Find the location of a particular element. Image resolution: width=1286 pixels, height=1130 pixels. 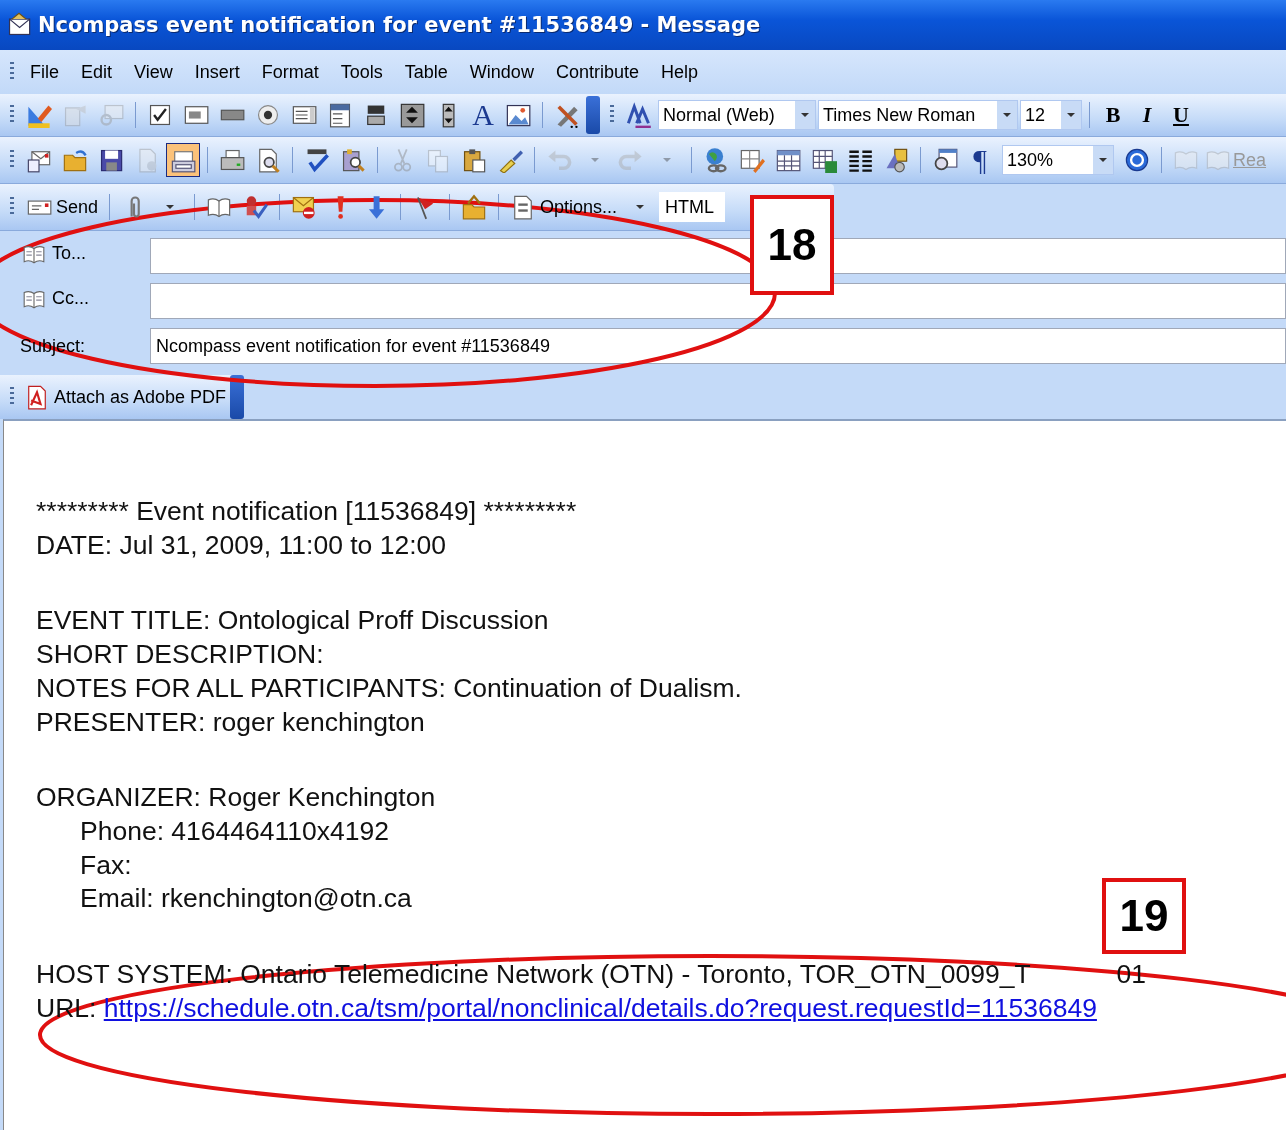

table-icon is located at coordinates (788, 160).